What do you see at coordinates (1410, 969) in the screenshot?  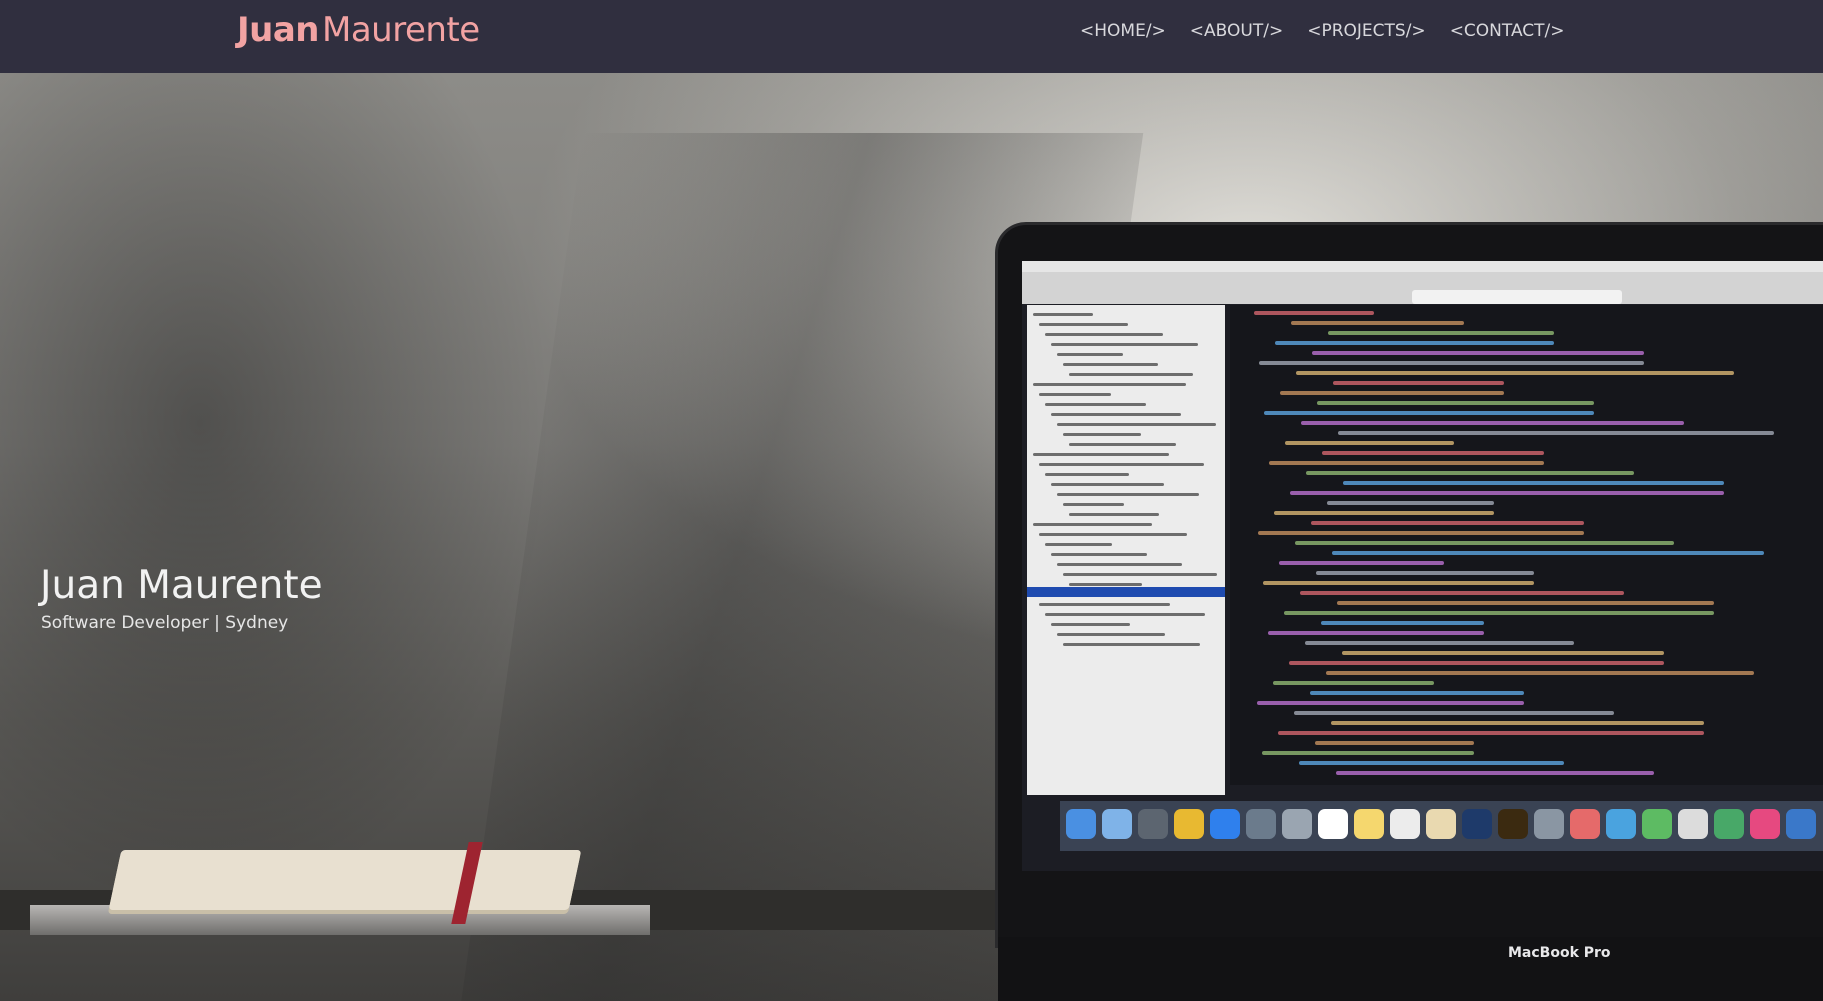 I see `laptop-chin` at bounding box center [1410, 969].